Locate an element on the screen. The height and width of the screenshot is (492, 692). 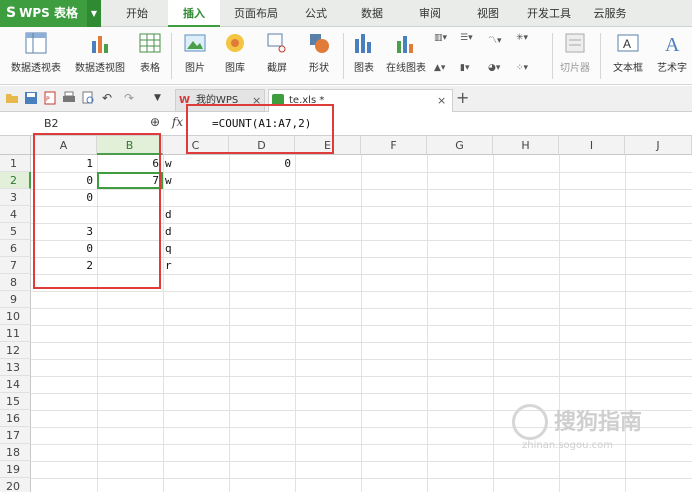
cell-c5: d is located at coordinates (196, 231).